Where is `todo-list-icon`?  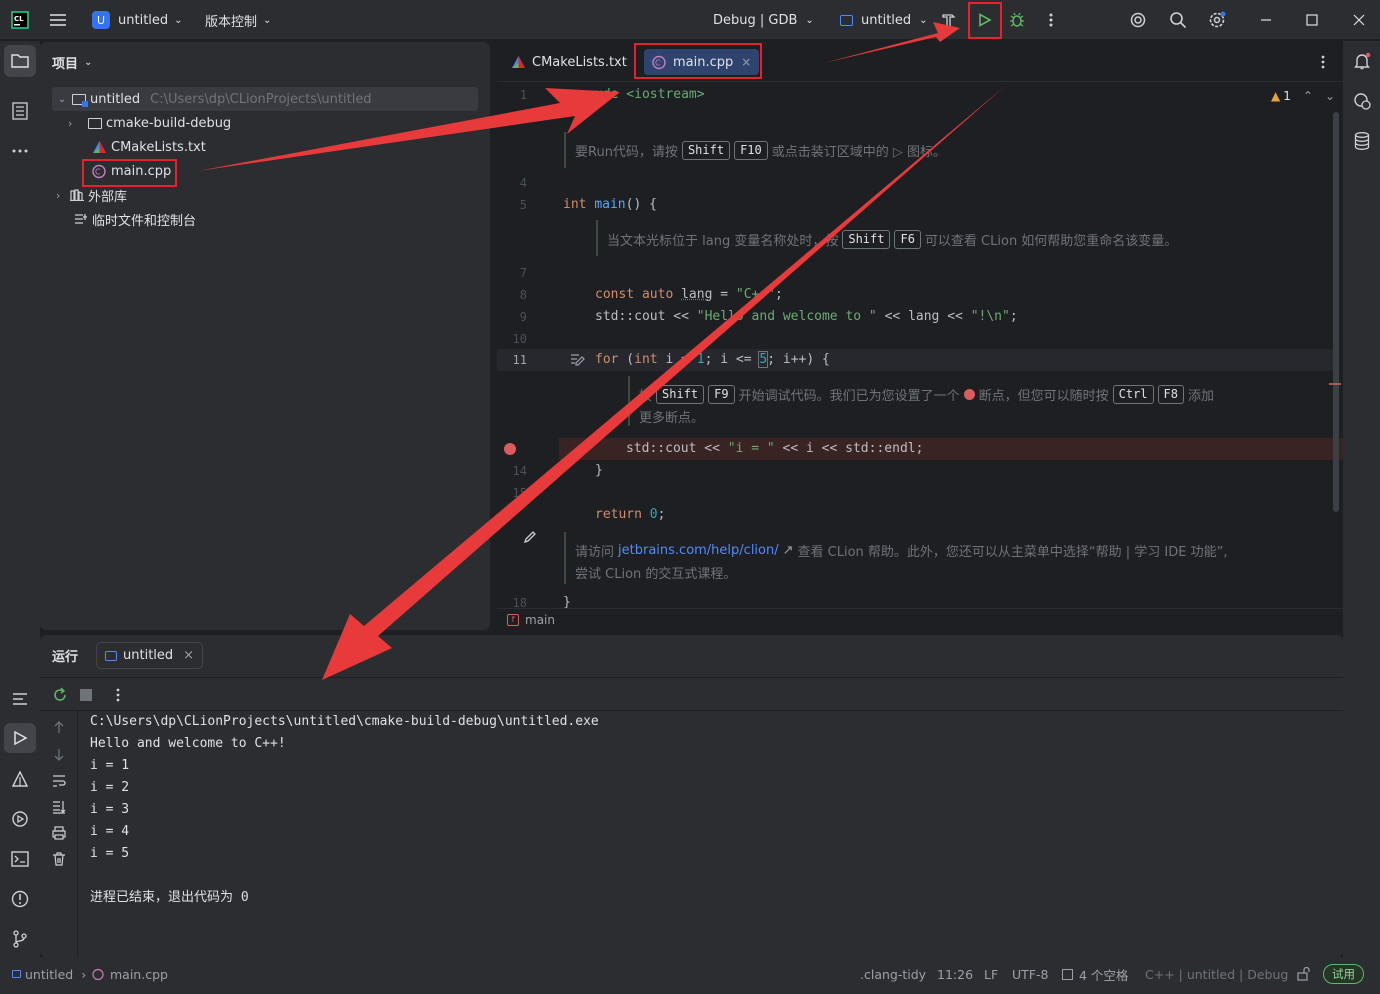 todo-list-icon is located at coordinates (20, 699).